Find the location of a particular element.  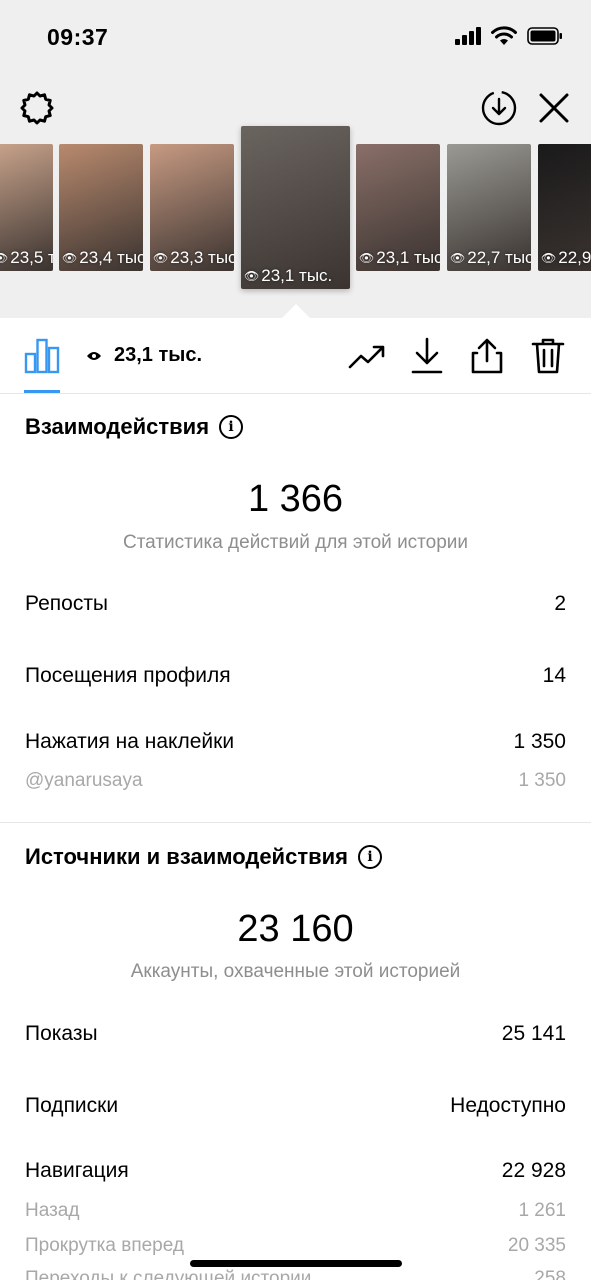

metric-value: 25 141 is located at coordinates (533, 1033).